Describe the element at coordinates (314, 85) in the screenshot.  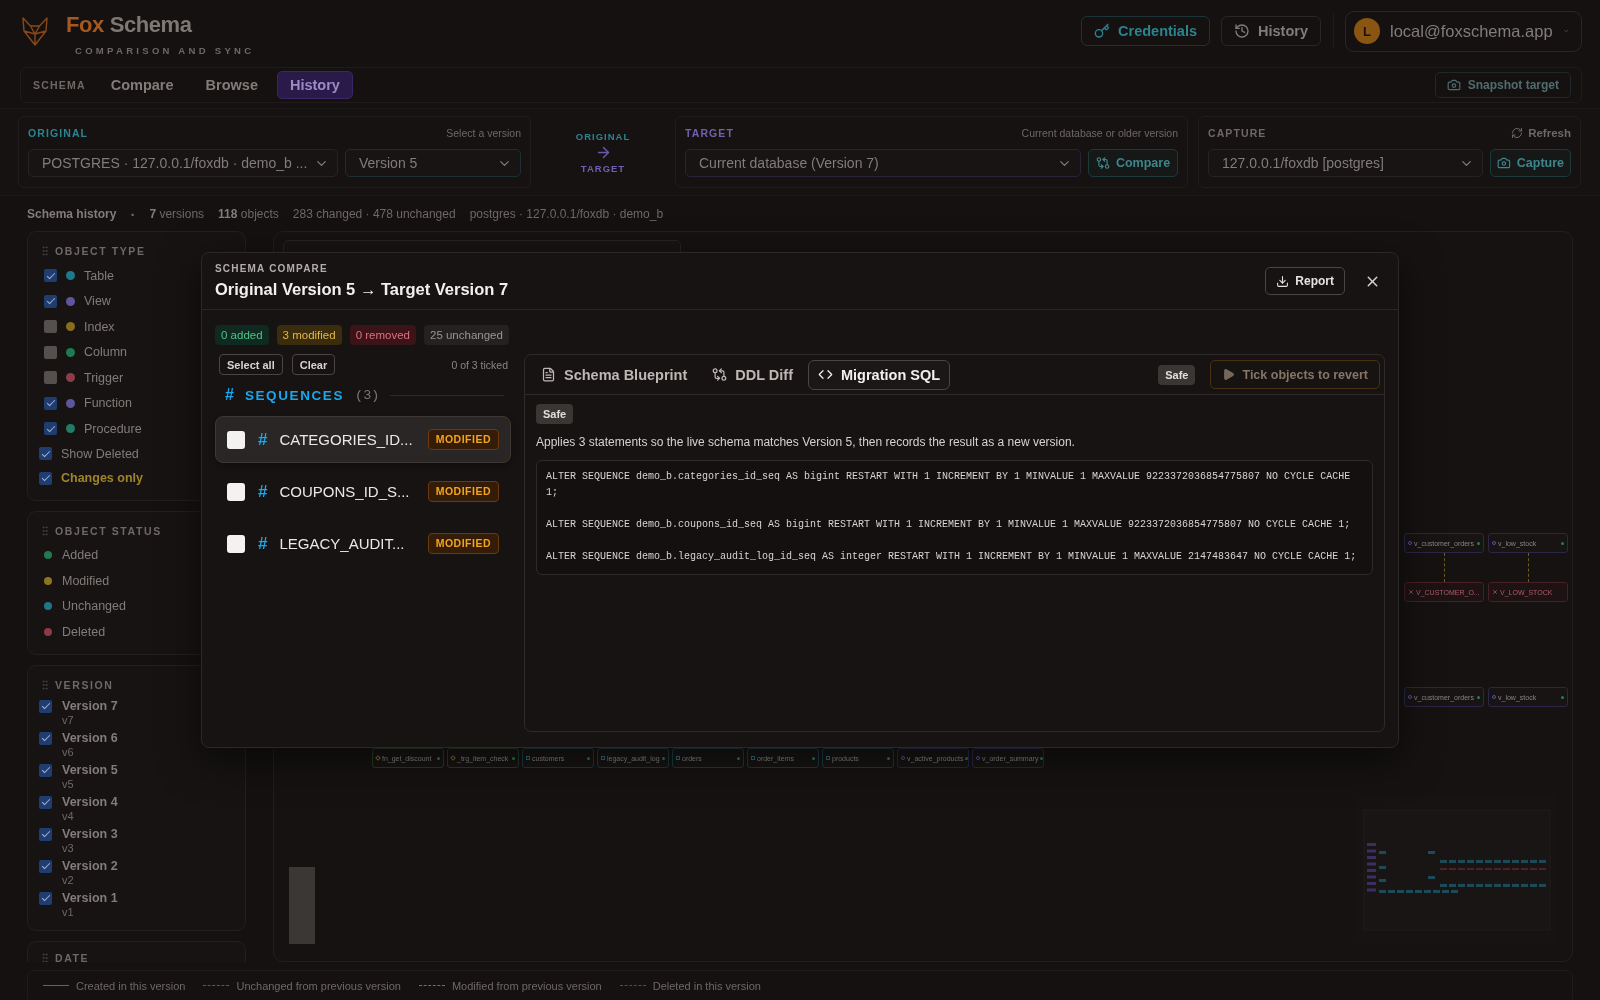
I see `nav-tab: History` at that location.